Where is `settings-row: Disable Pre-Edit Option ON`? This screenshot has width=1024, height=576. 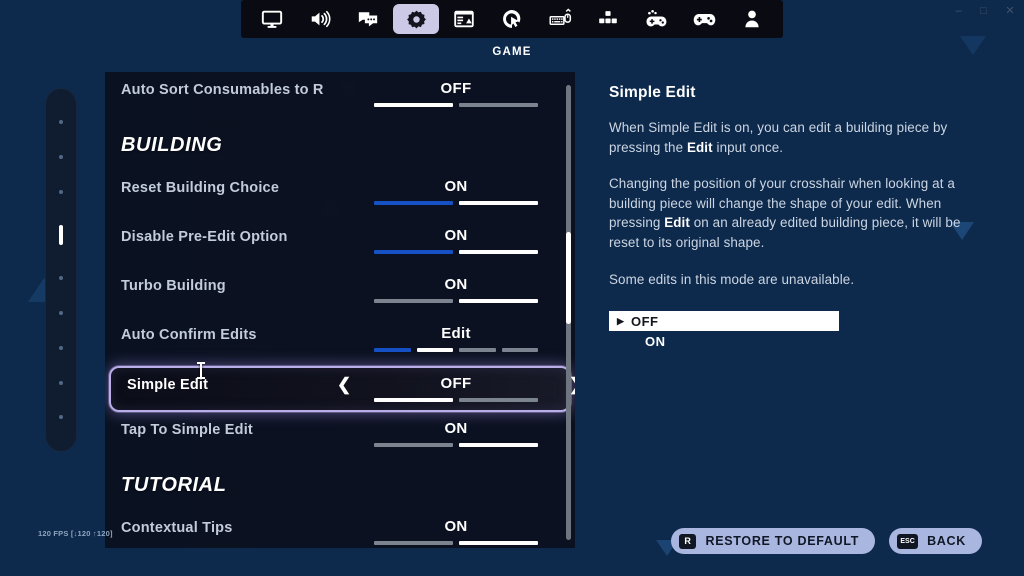
settings-row: Disable Pre-Edit Option ON is located at coordinates (340, 243).